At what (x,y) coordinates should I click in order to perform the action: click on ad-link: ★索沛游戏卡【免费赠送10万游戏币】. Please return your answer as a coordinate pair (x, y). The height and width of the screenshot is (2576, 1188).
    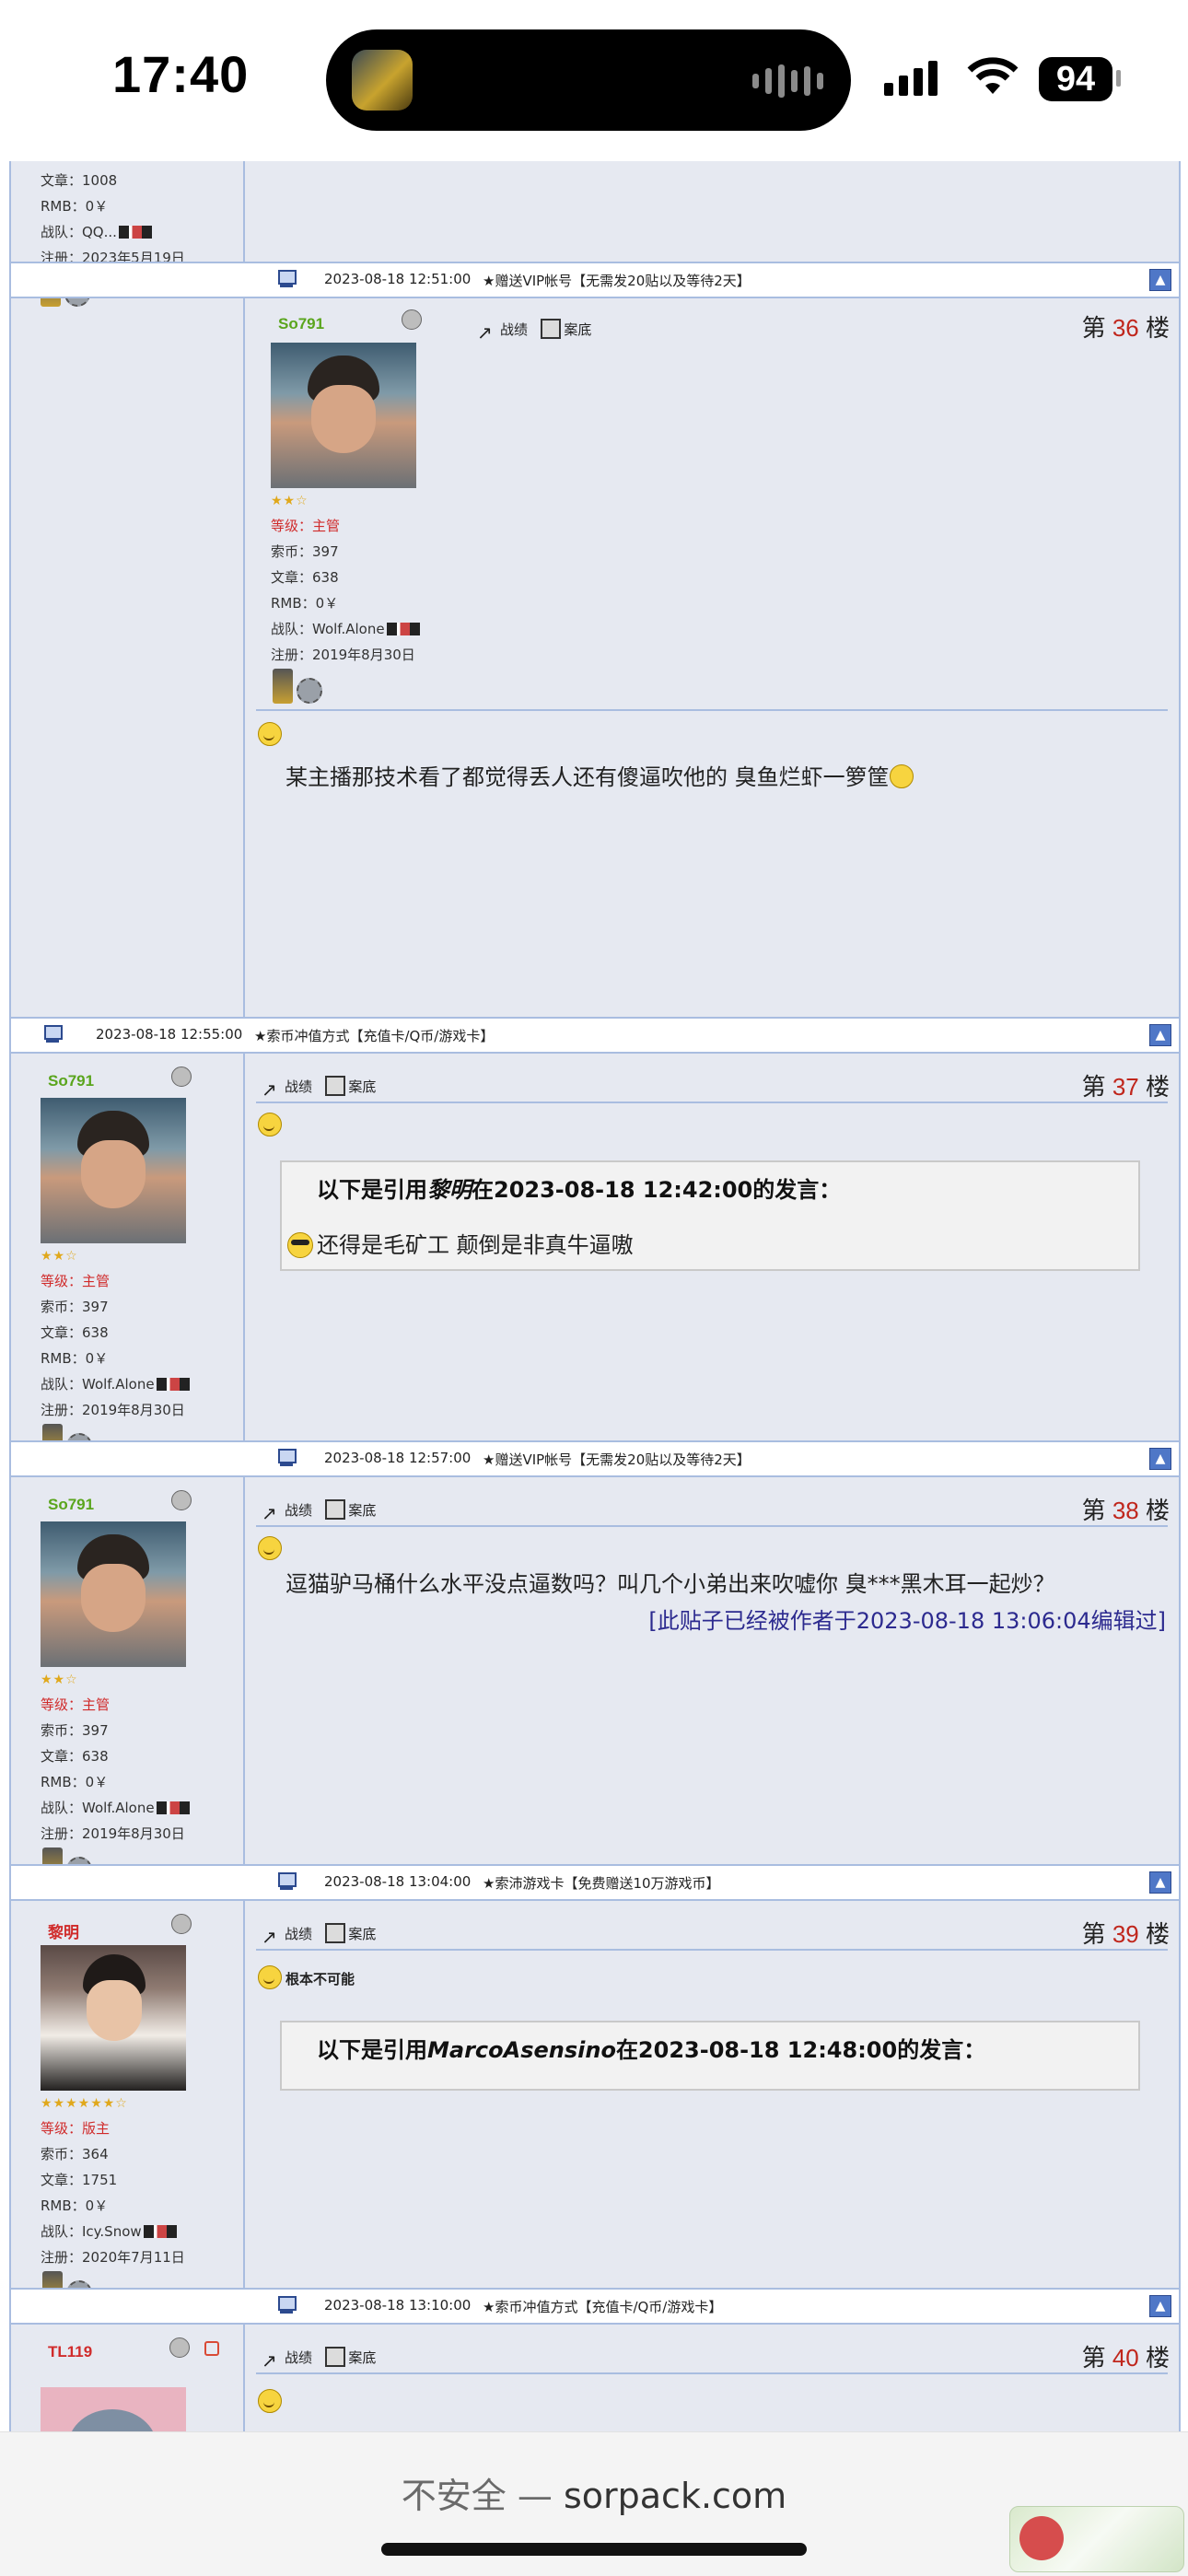
    Looking at the image, I should click on (601, 1883).